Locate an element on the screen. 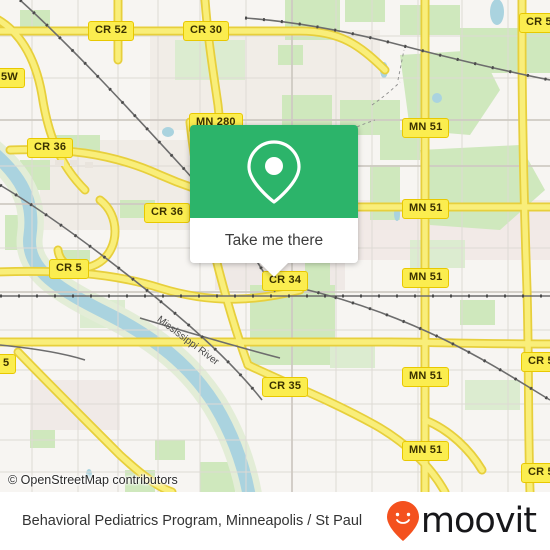 The width and height of the screenshot is (550, 550). moovit-brand: moovit is located at coordinates (461, 521).